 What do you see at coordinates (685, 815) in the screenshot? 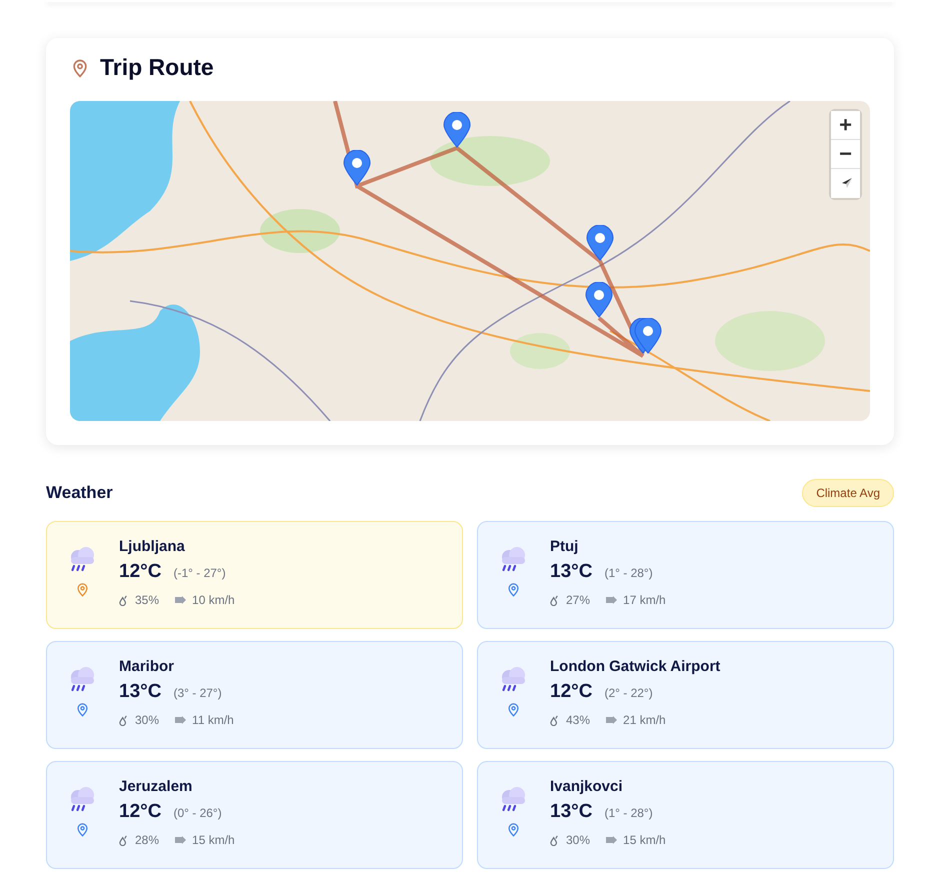
I see `weather-card: Ivanjkovci 13°C (1° - 28°) 30% 15 km/h` at bounding box center [685, 815].